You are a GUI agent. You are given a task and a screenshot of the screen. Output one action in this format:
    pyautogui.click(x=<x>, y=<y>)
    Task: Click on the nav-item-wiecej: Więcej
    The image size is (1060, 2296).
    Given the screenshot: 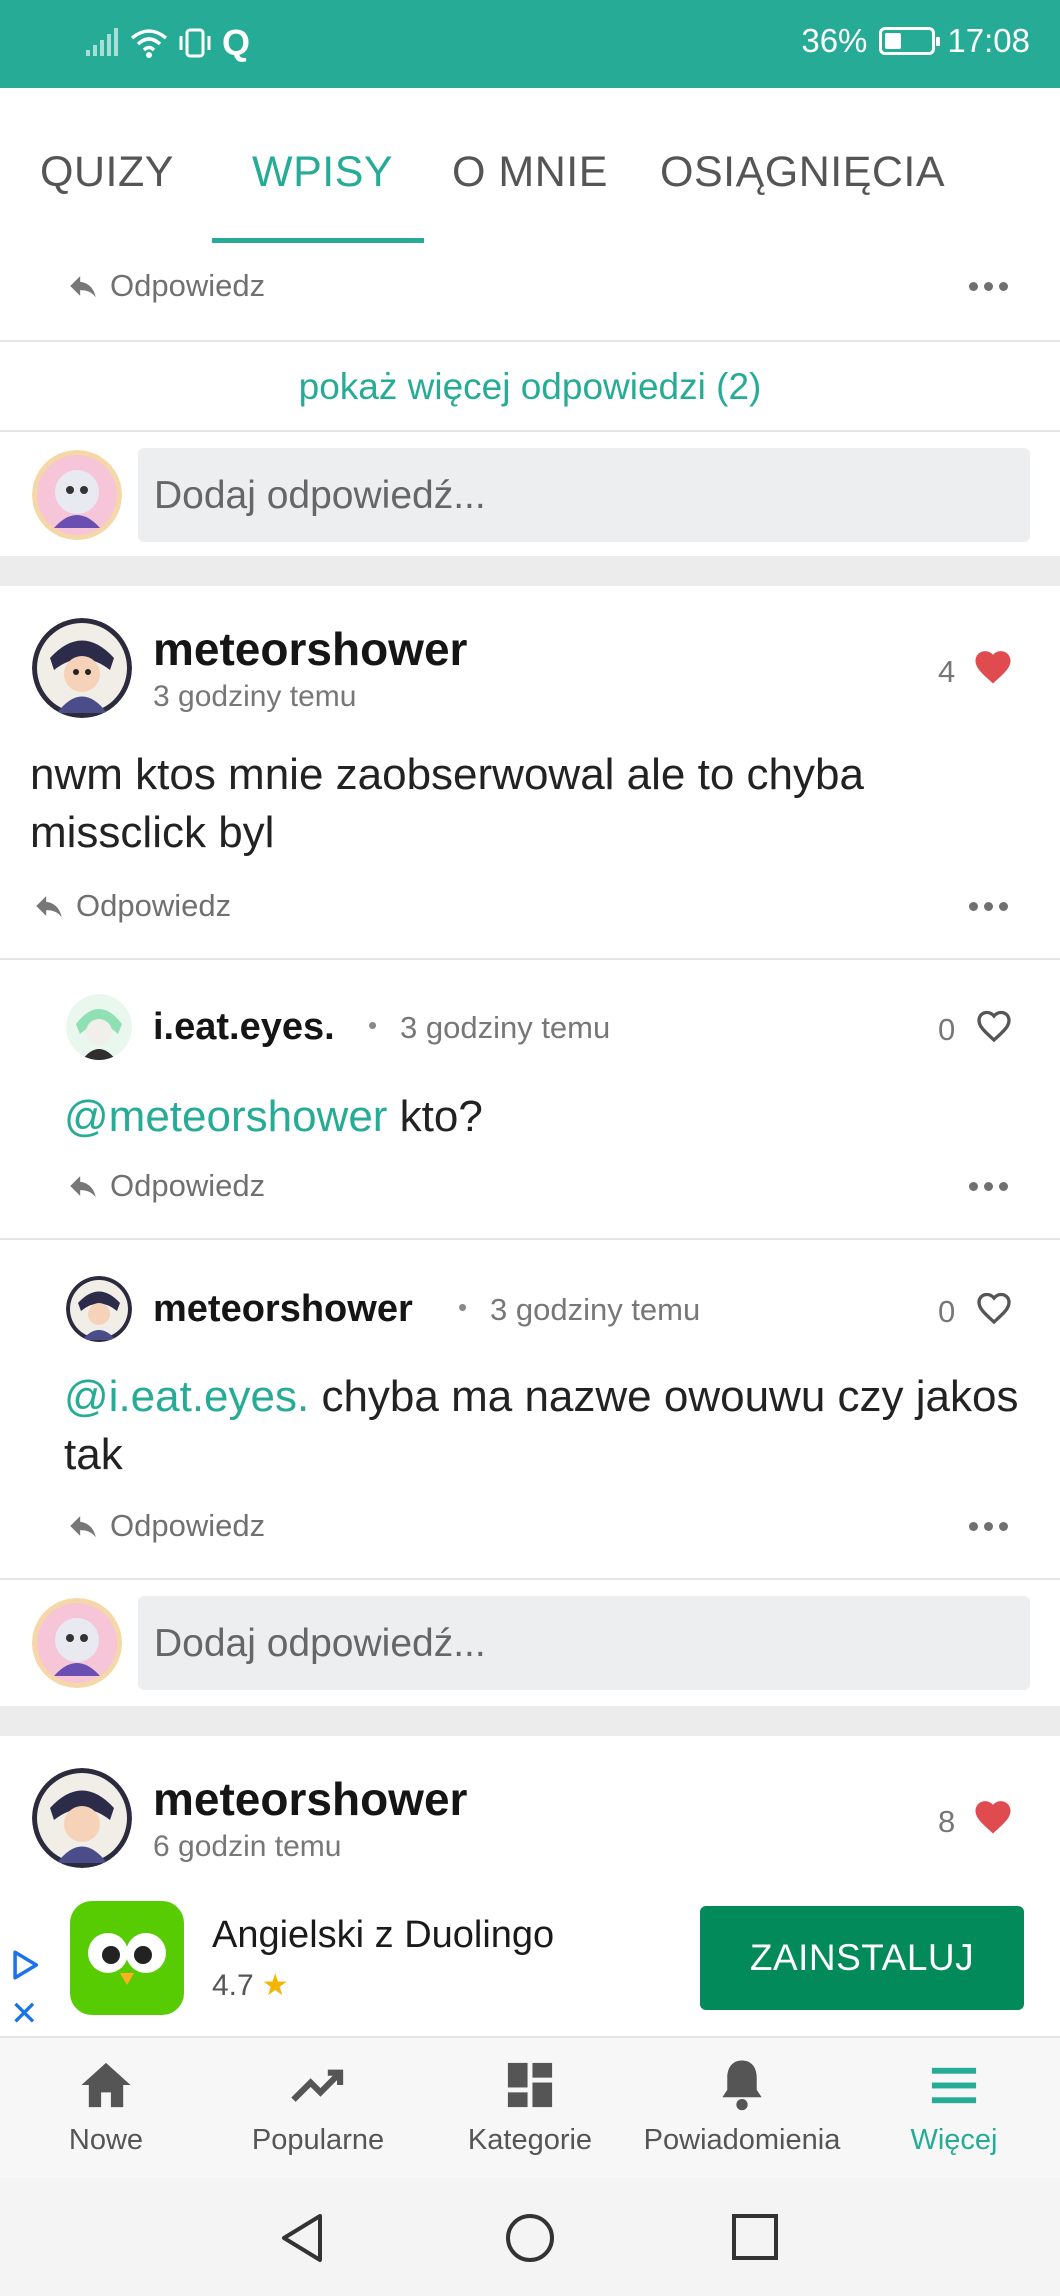 What is the action you would take?
    pyautogui.click(x=954, y=2107)
    